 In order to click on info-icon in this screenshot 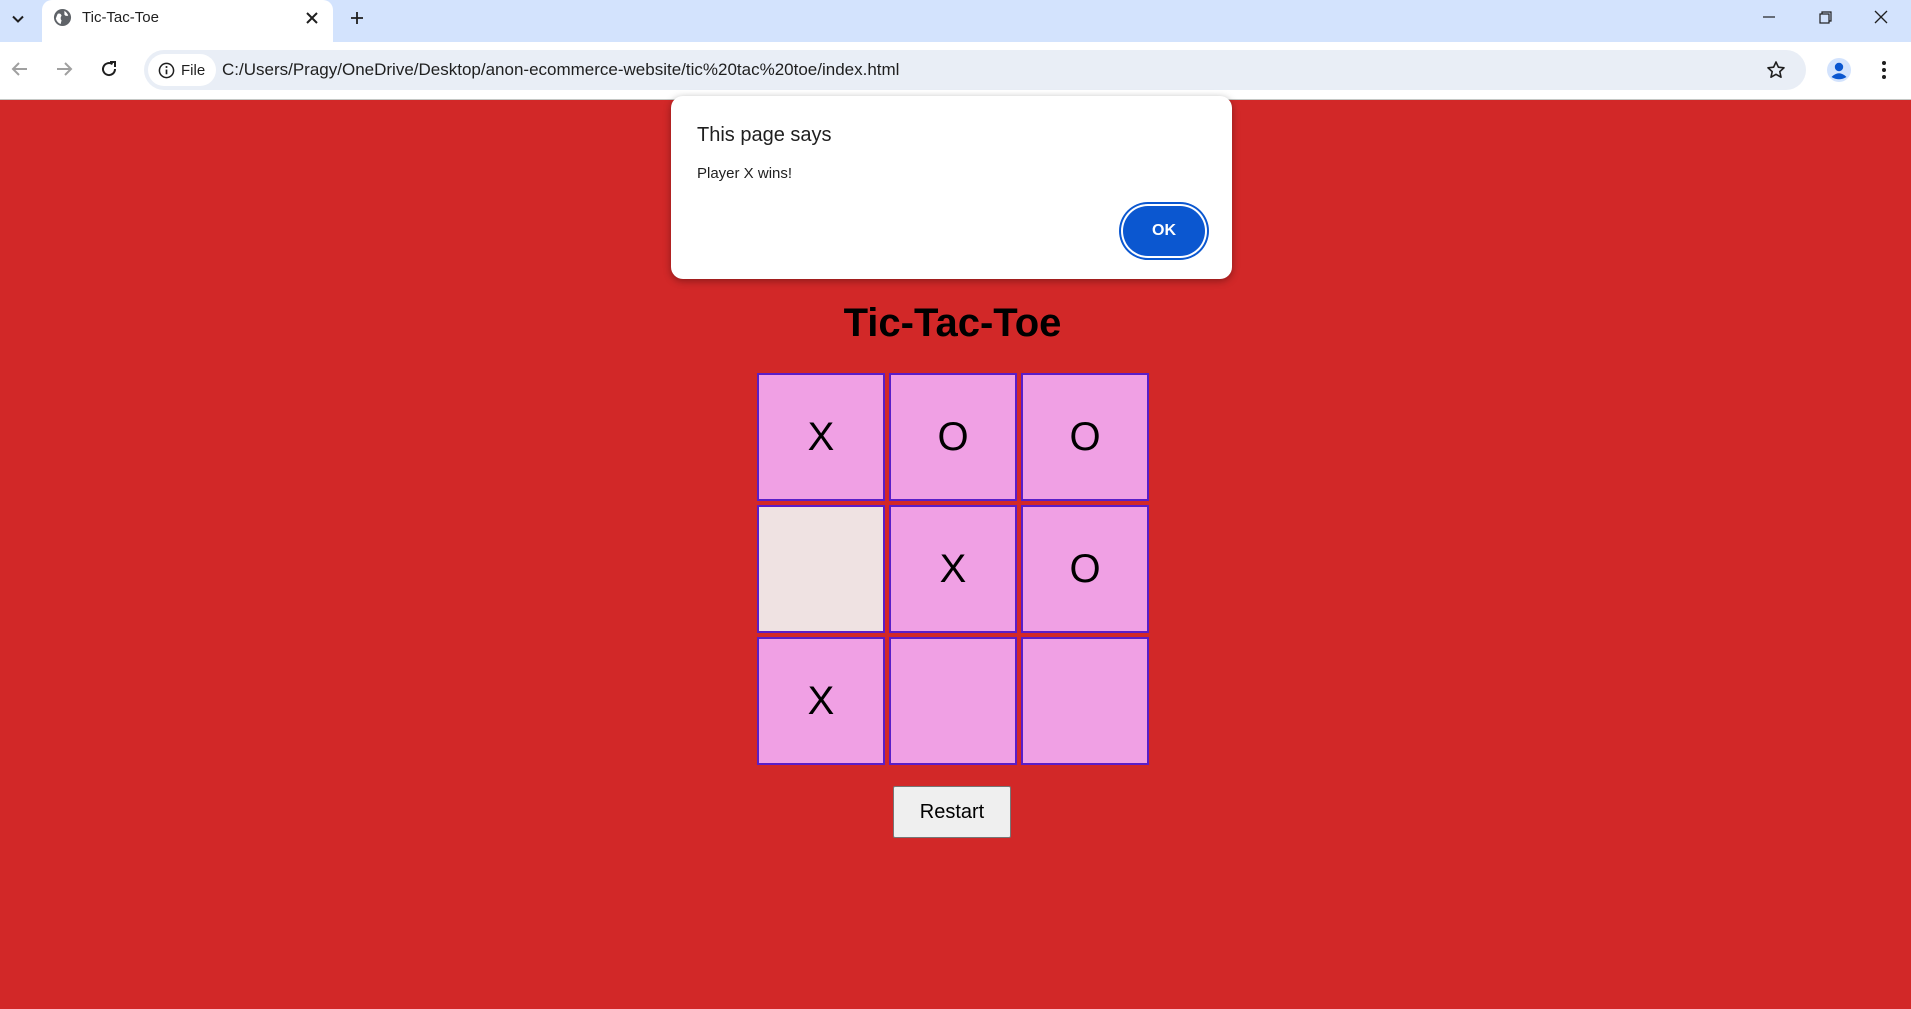, I will do `click(166, 70)`.